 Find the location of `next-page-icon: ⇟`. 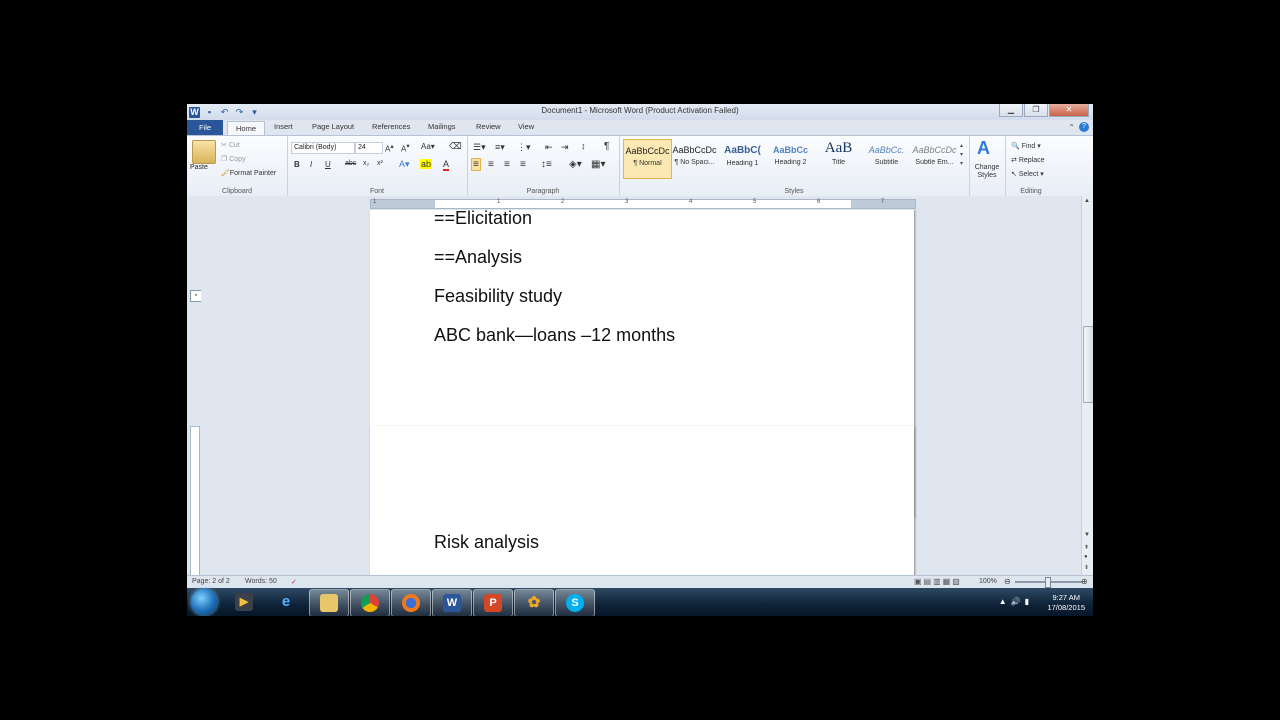

next-page-icon: ⇟ is located at coordinates (1086, 567).